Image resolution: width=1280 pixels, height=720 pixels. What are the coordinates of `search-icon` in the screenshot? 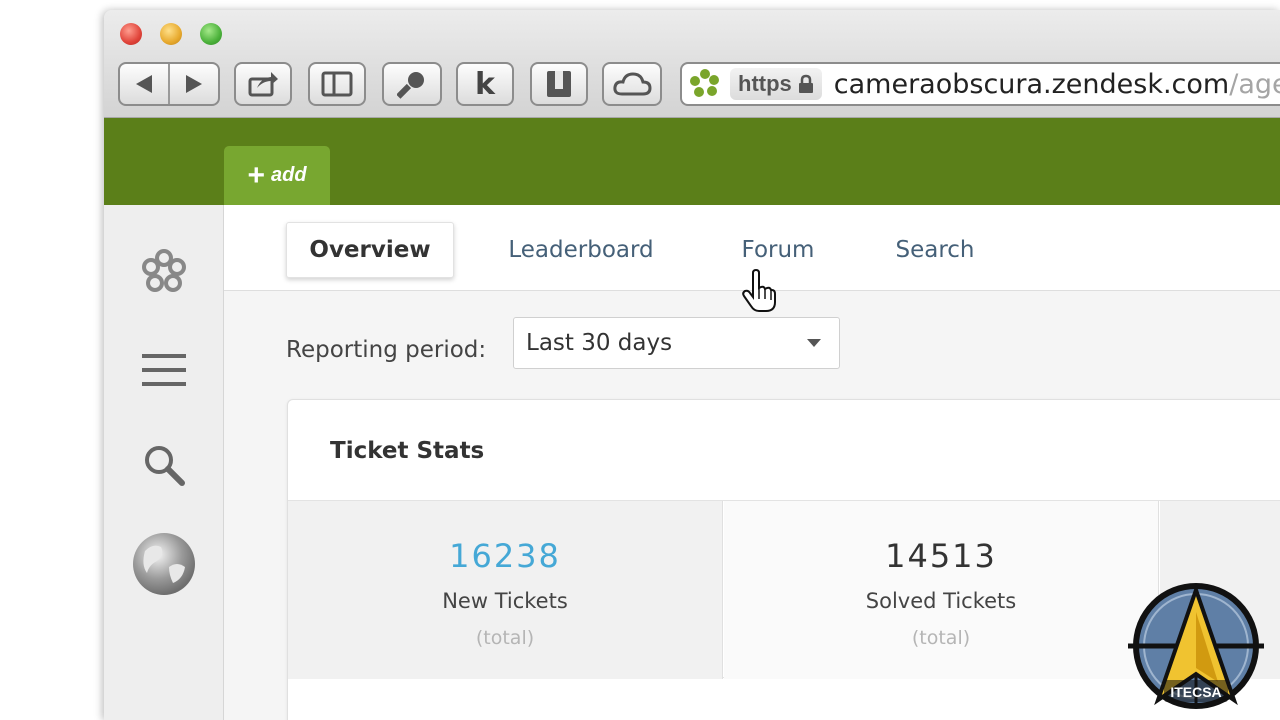 It's located at (165, 466).